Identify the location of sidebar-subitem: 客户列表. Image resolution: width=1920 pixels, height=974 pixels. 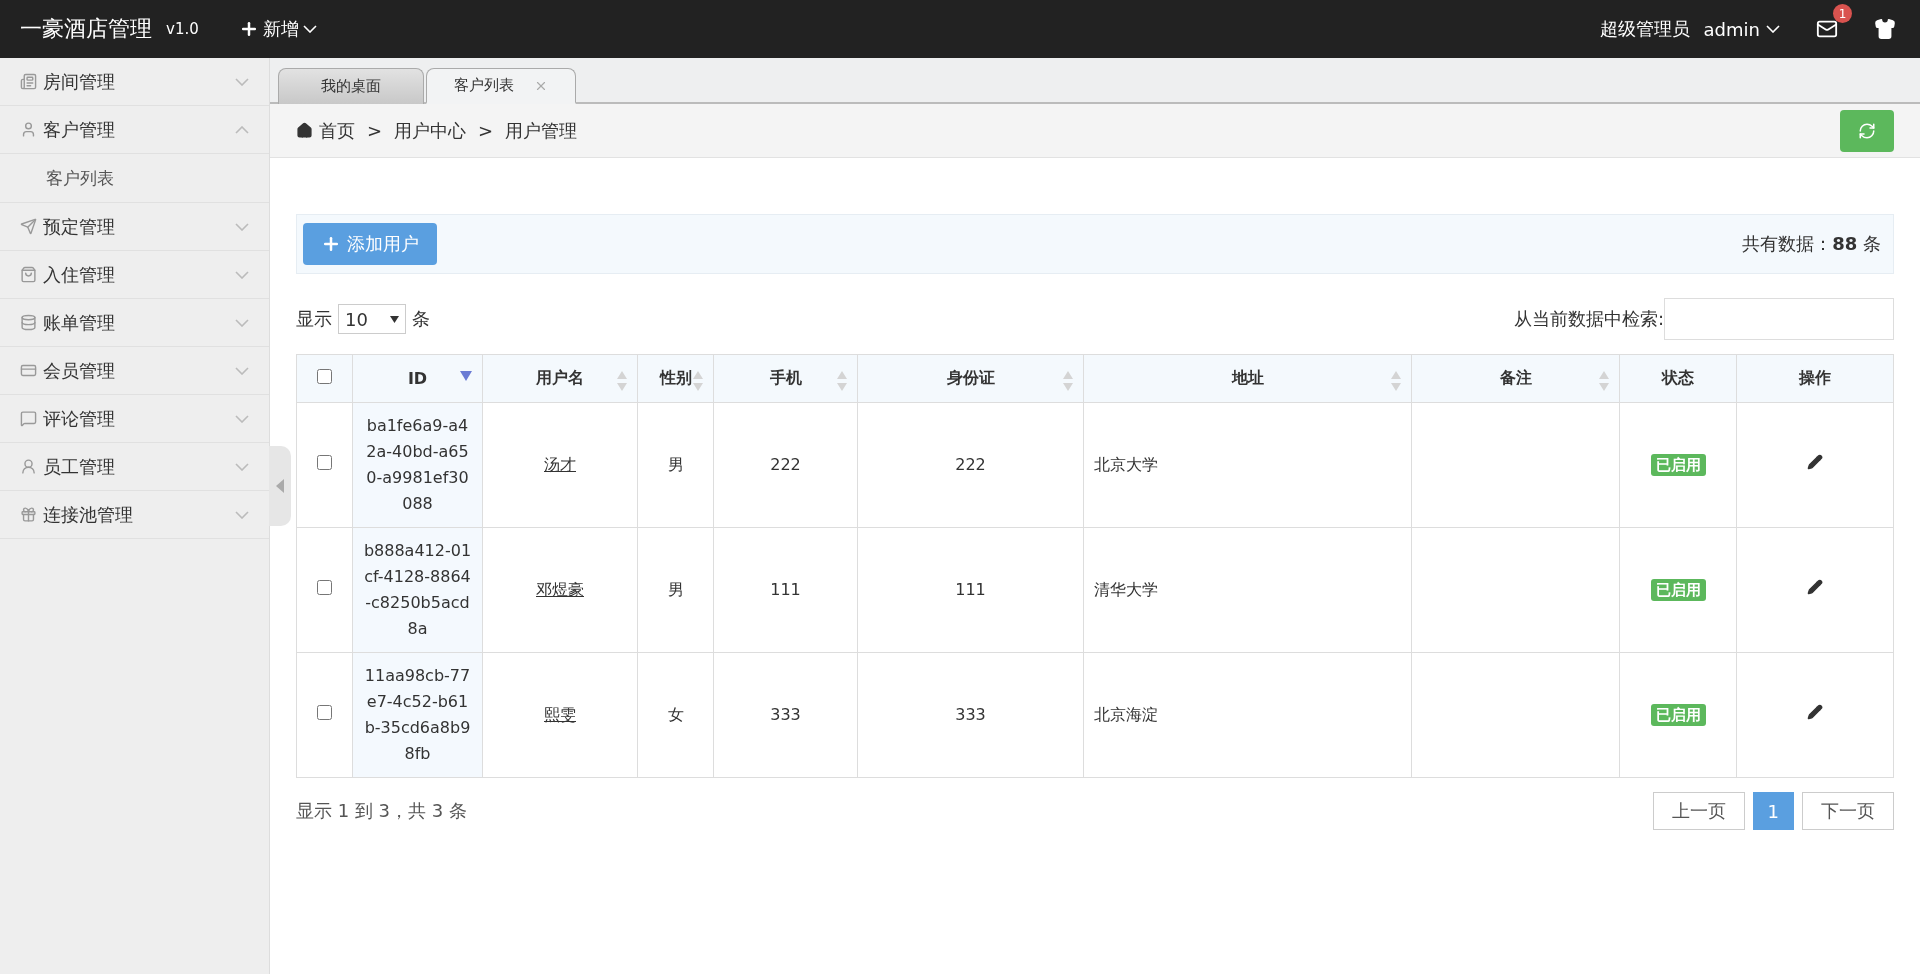
(134, 178).